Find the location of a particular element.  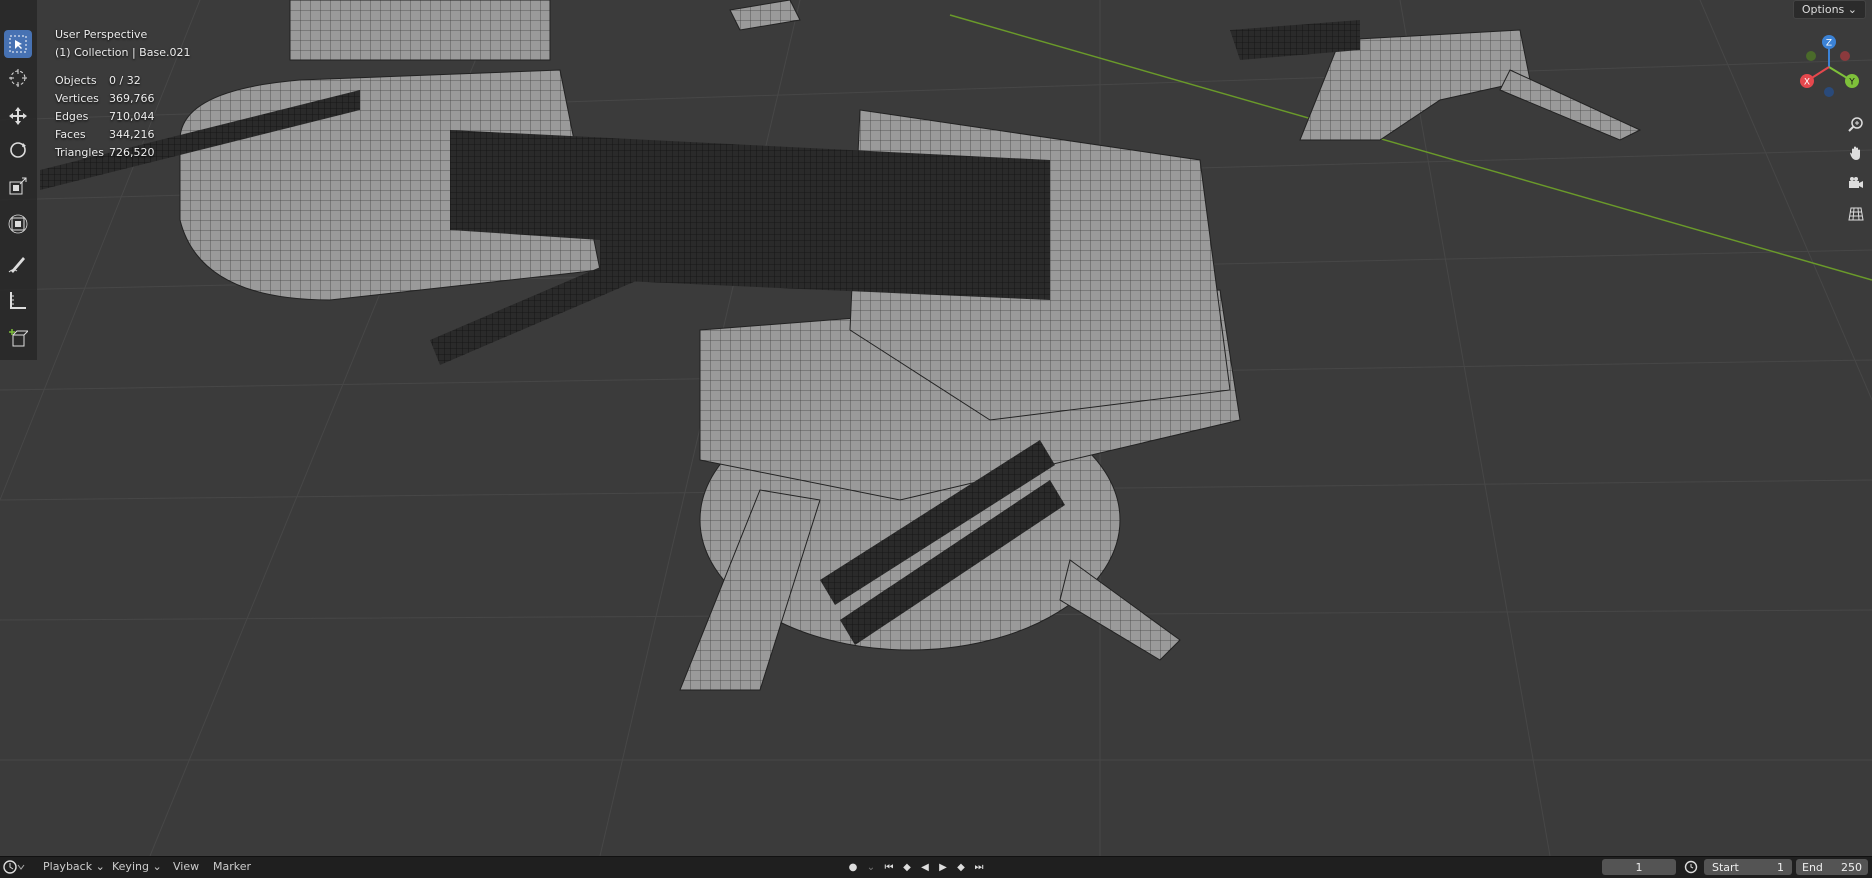

x-axis-label: X is located at coordinates (1807, 83).